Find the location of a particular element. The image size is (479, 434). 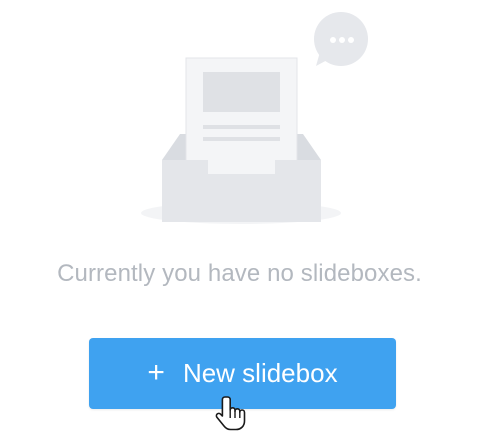

hand-pointer-icon is located at coordinates (230, 413).